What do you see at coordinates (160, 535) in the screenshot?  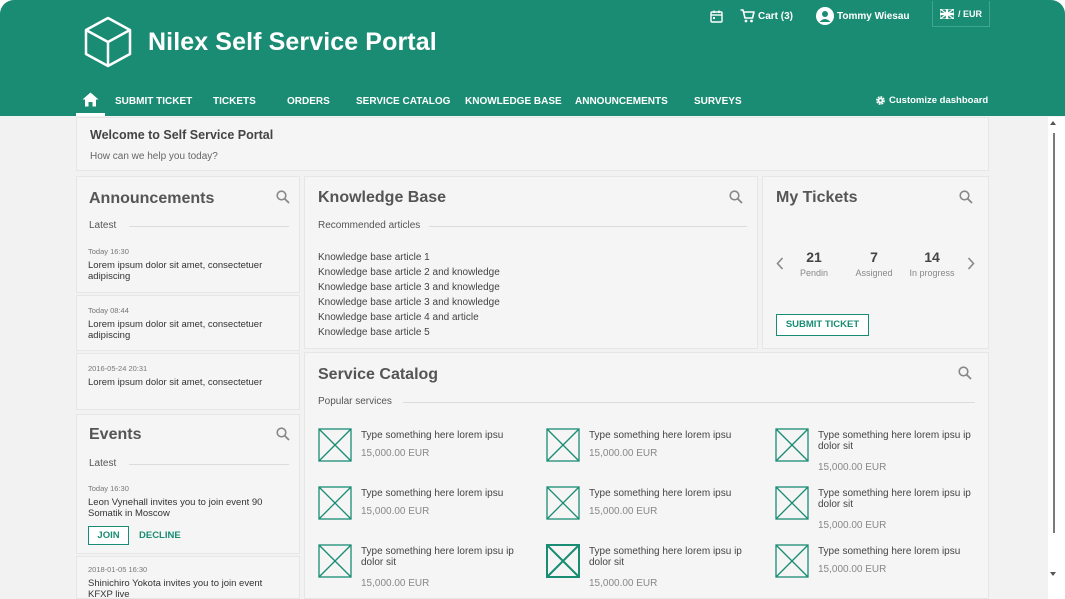 I see `decline-button: DECLINE` at bounding box center [160, 535].